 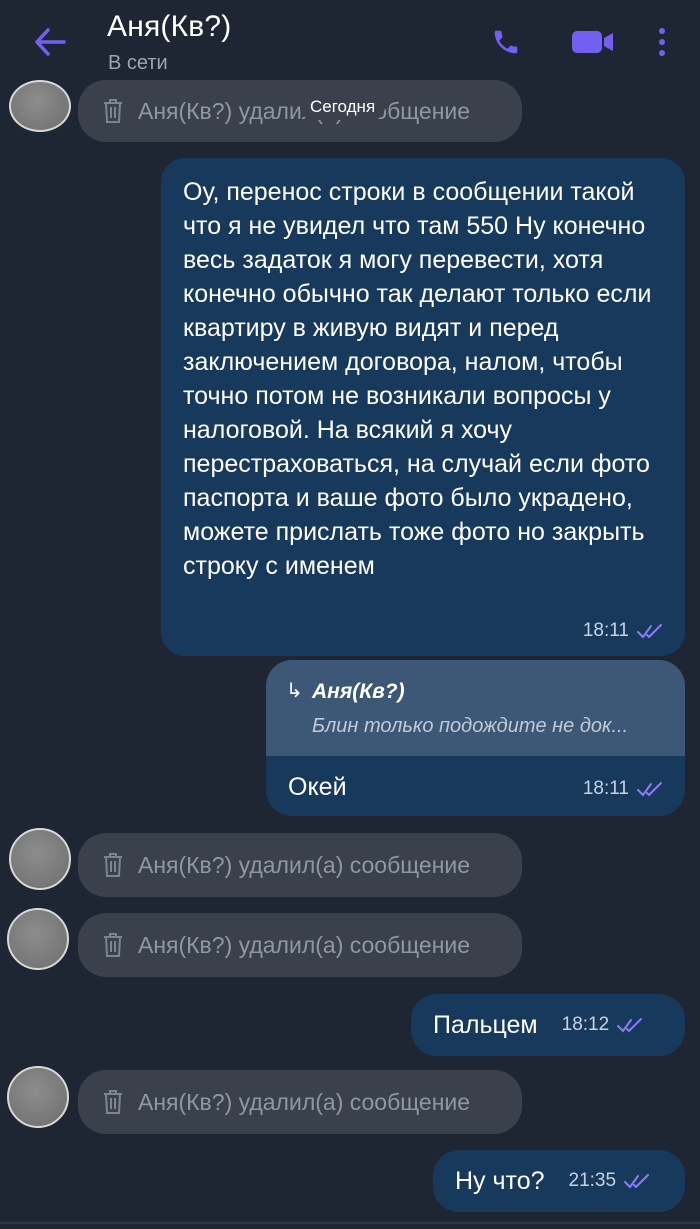 I want to click on phone-icon, so click(x=506, y=42).